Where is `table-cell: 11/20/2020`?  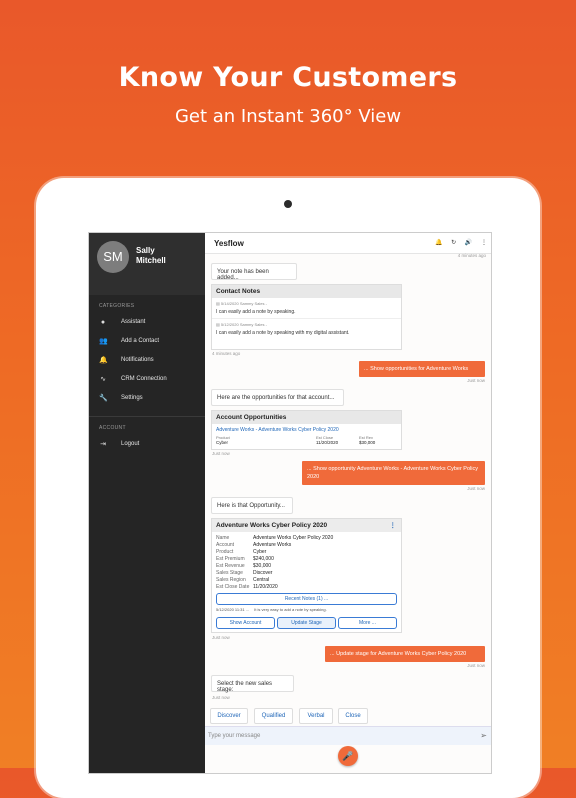 table-cell: 11/20/2020 is located at coordinates (327, 442).